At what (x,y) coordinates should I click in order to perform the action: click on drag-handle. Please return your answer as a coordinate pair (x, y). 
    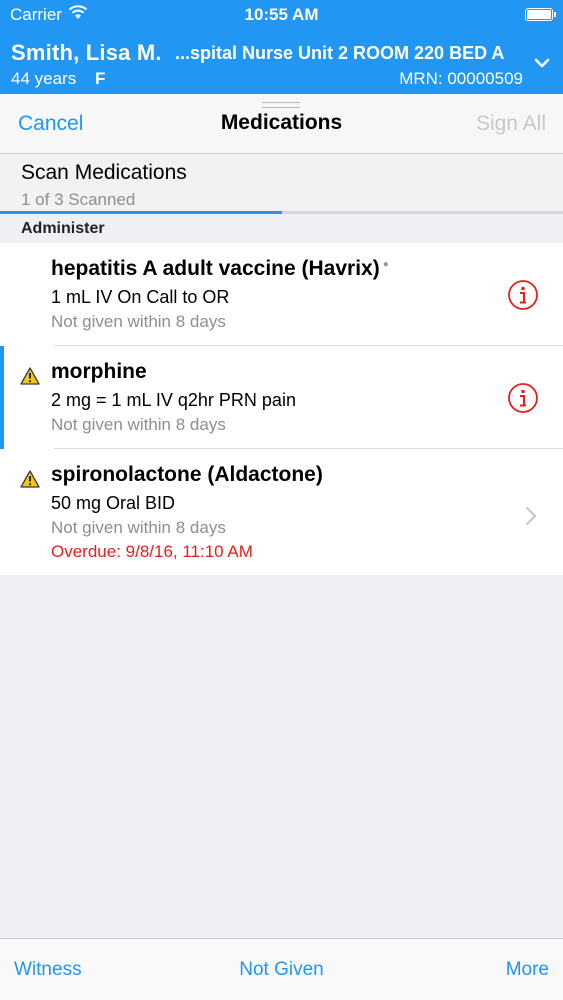
    Looking at the image, I should click on (281, 105).